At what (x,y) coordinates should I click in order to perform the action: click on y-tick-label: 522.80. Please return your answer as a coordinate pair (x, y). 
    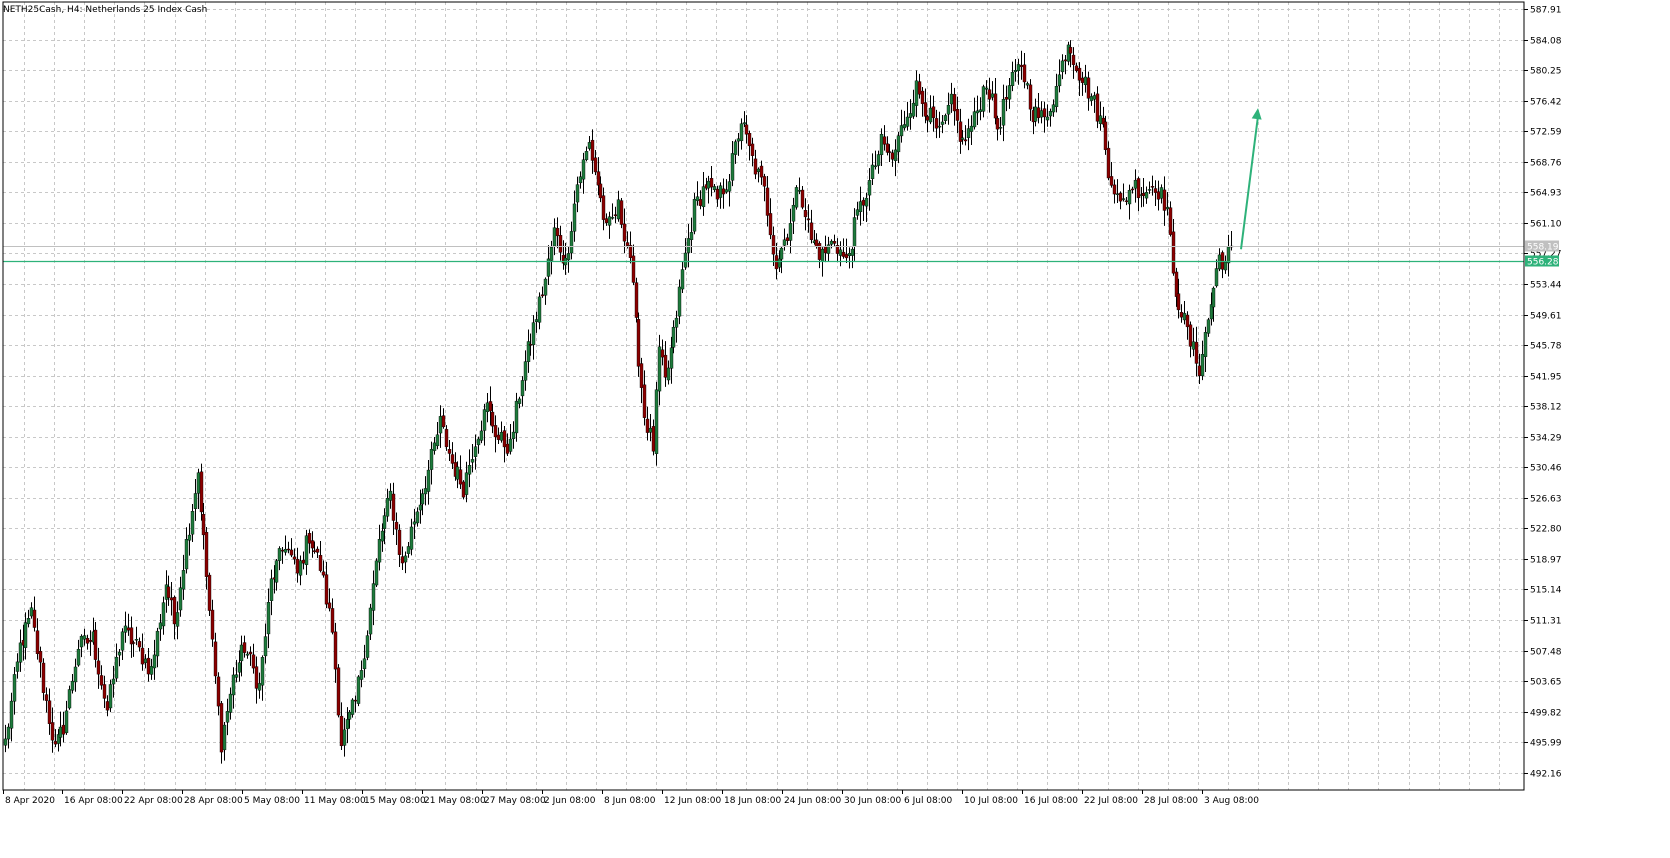
    Looking at the image, I should click on (1546, 530).